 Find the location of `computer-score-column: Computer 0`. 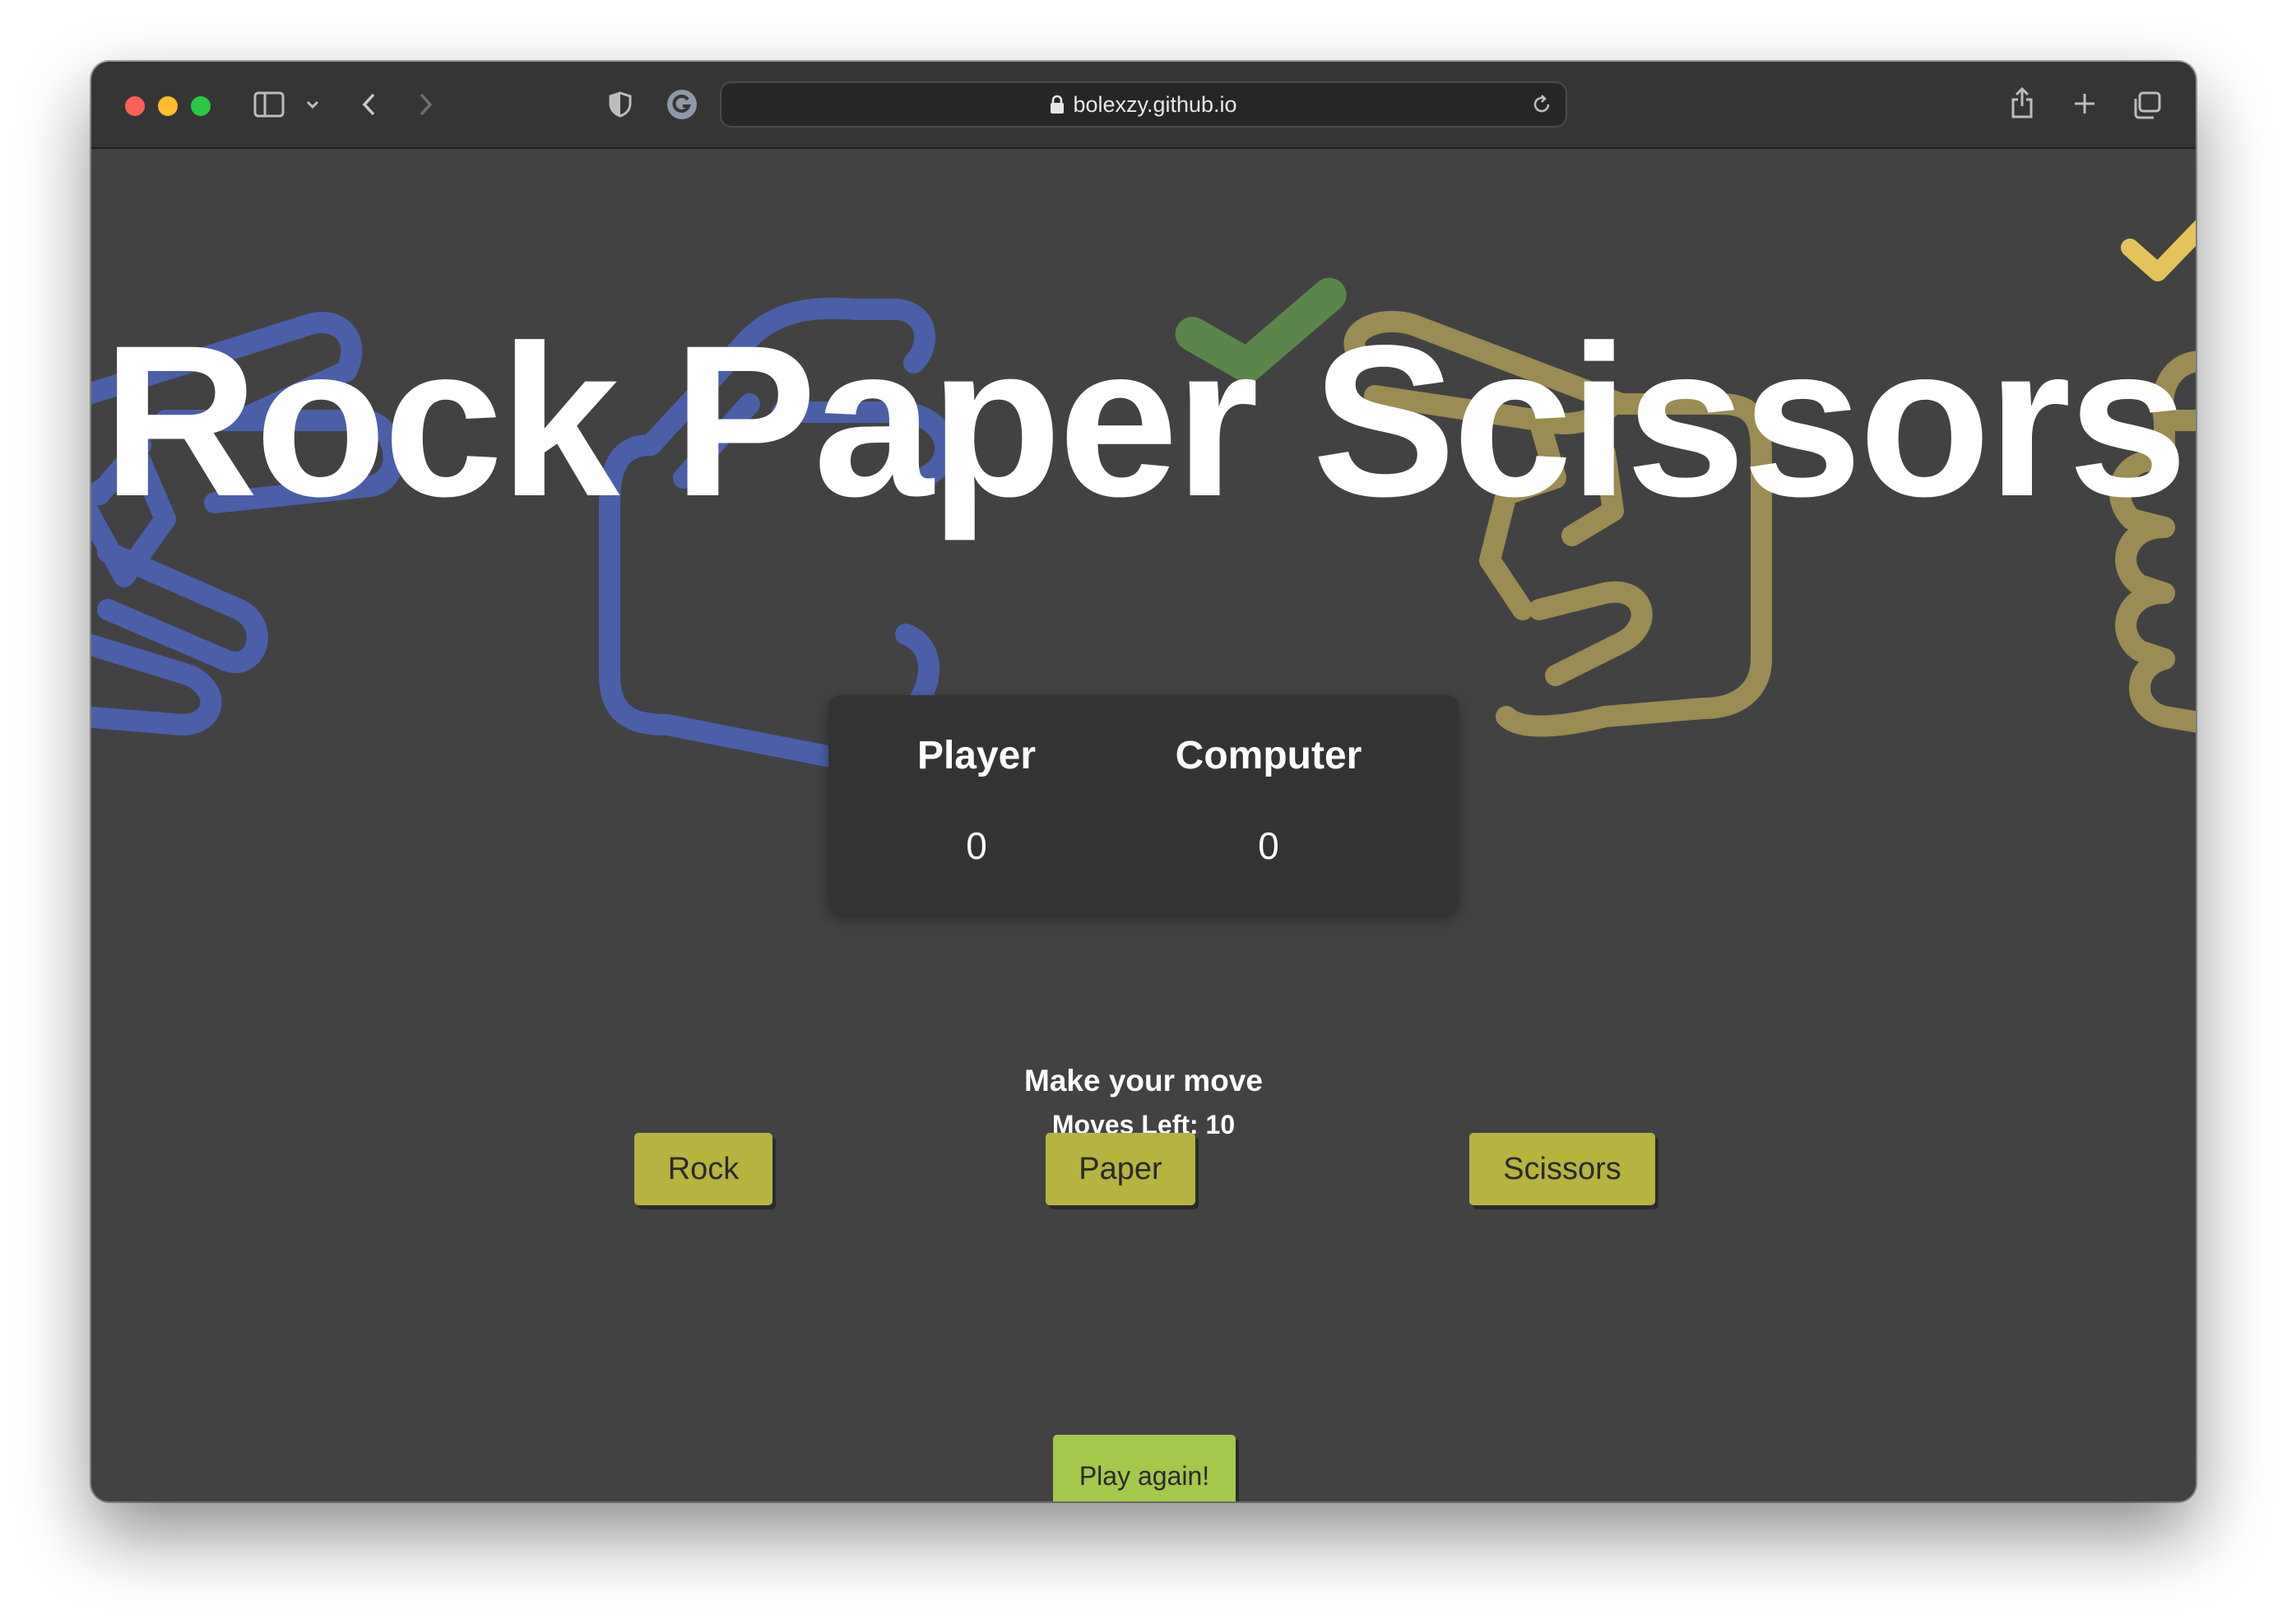

computer-score-column: Computer 0 is located at coordinates (1268, 804).